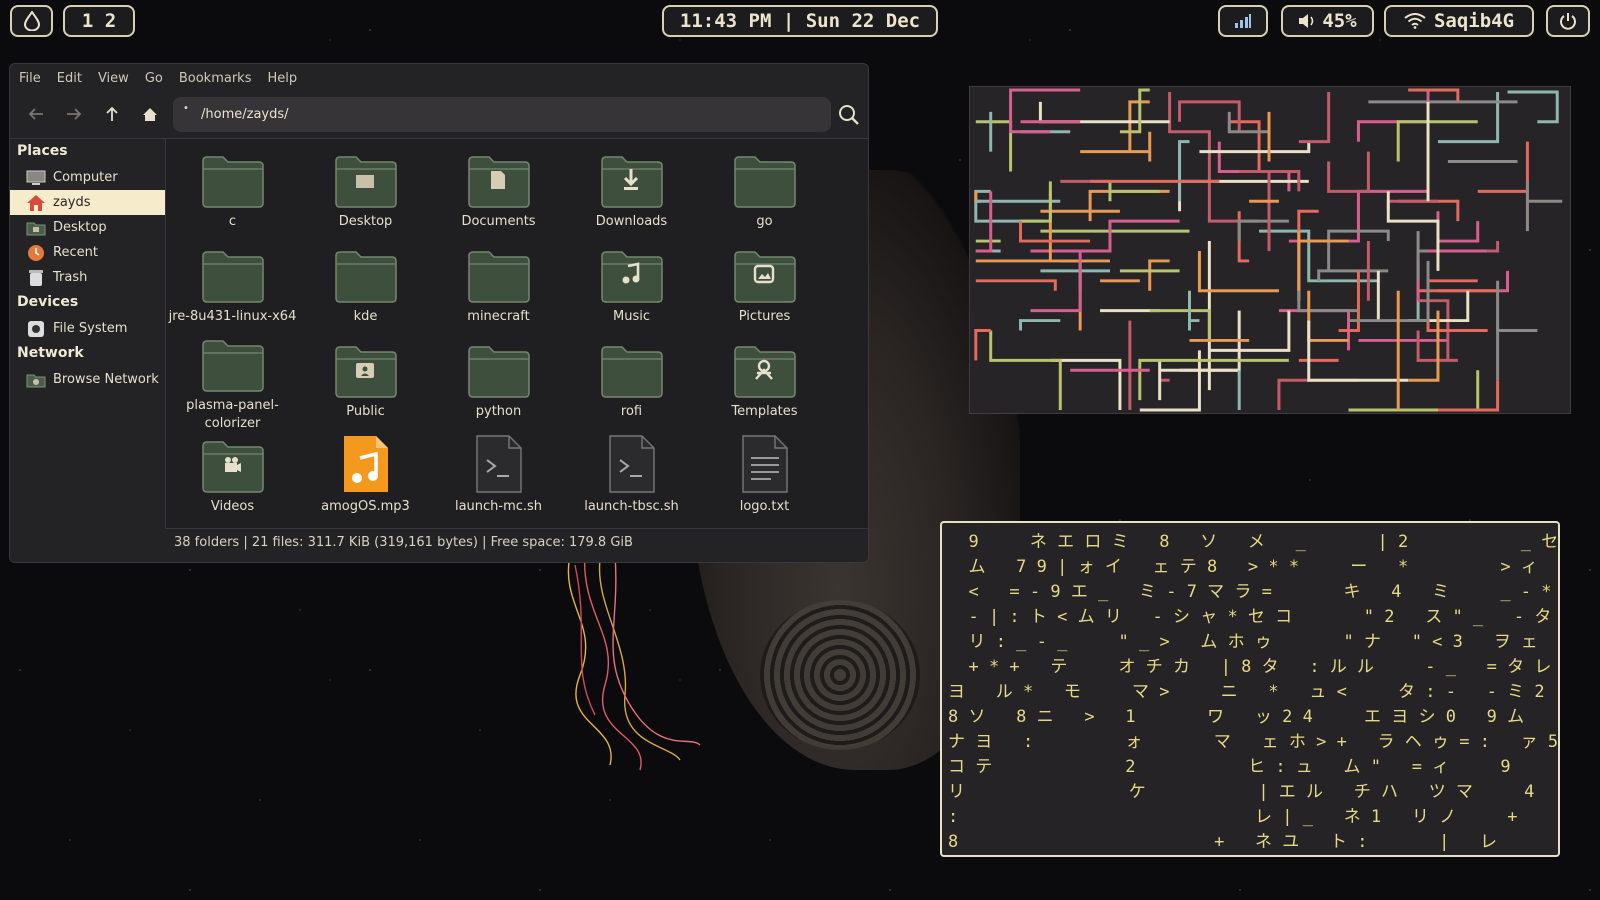 This screenshot has height=900, width=1600. What do you see at coordinates (764, 316) in the screenshot?
I see `item-label: Pictures` at bounding box center [764, 316].